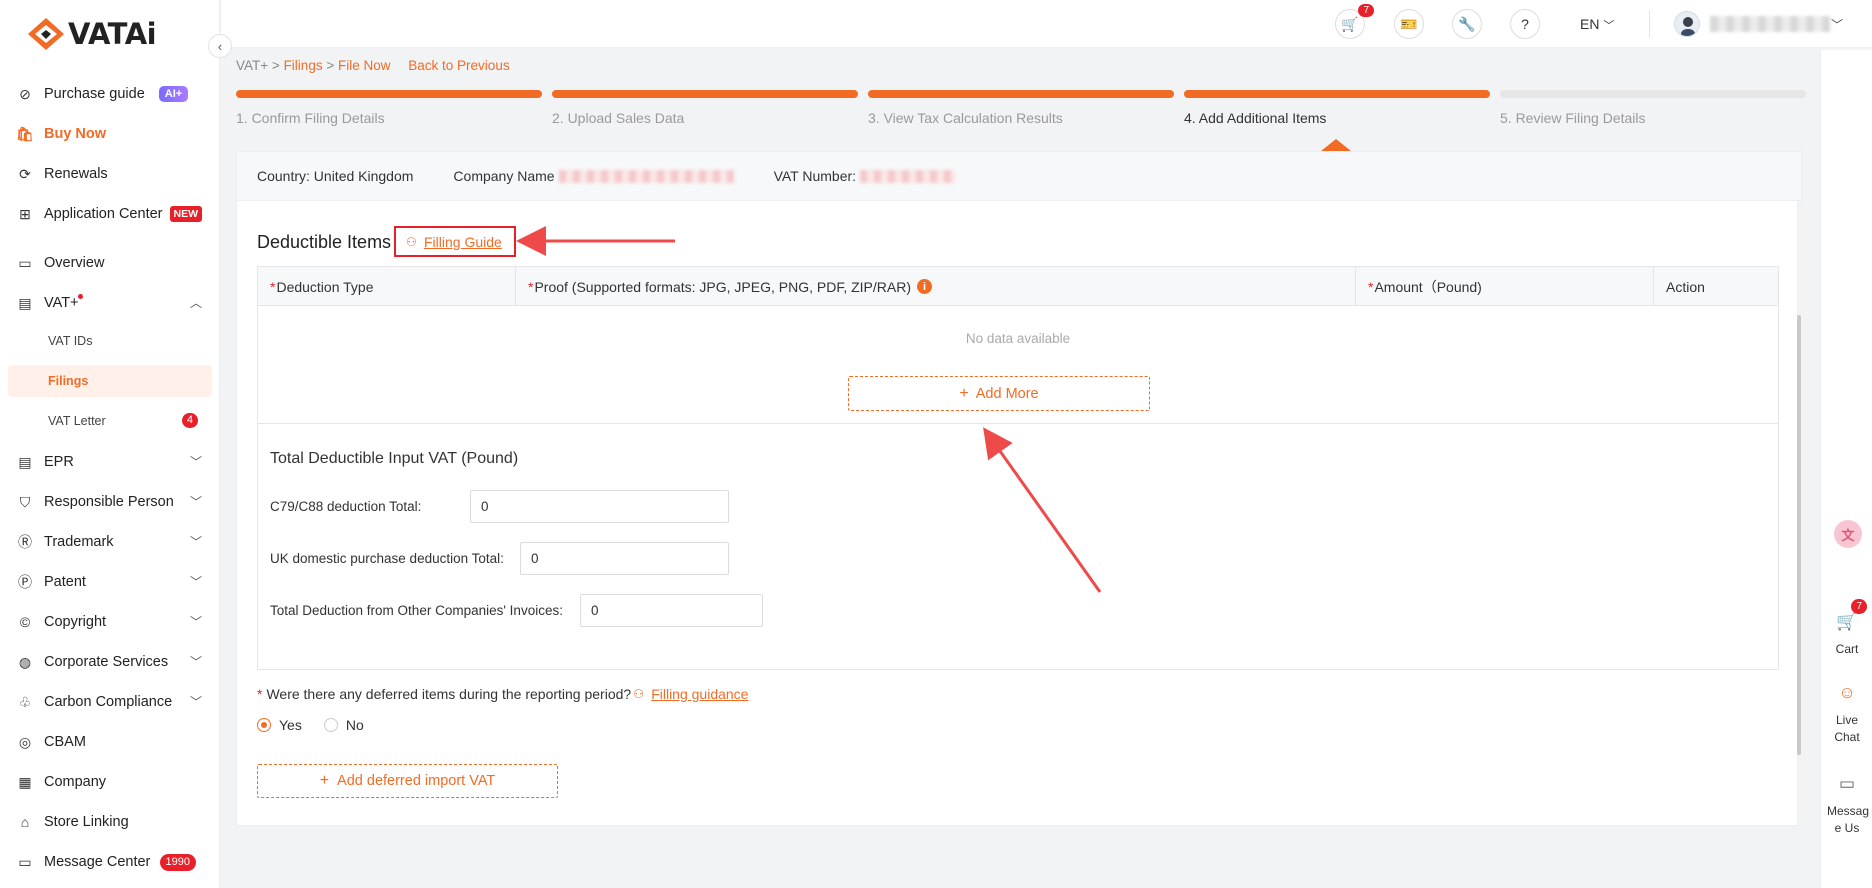  What do you see at coordinates (25, 133) in the screenshot?
I see `shopping-bag-icon: 🛍` at bounding box center [25, 133].